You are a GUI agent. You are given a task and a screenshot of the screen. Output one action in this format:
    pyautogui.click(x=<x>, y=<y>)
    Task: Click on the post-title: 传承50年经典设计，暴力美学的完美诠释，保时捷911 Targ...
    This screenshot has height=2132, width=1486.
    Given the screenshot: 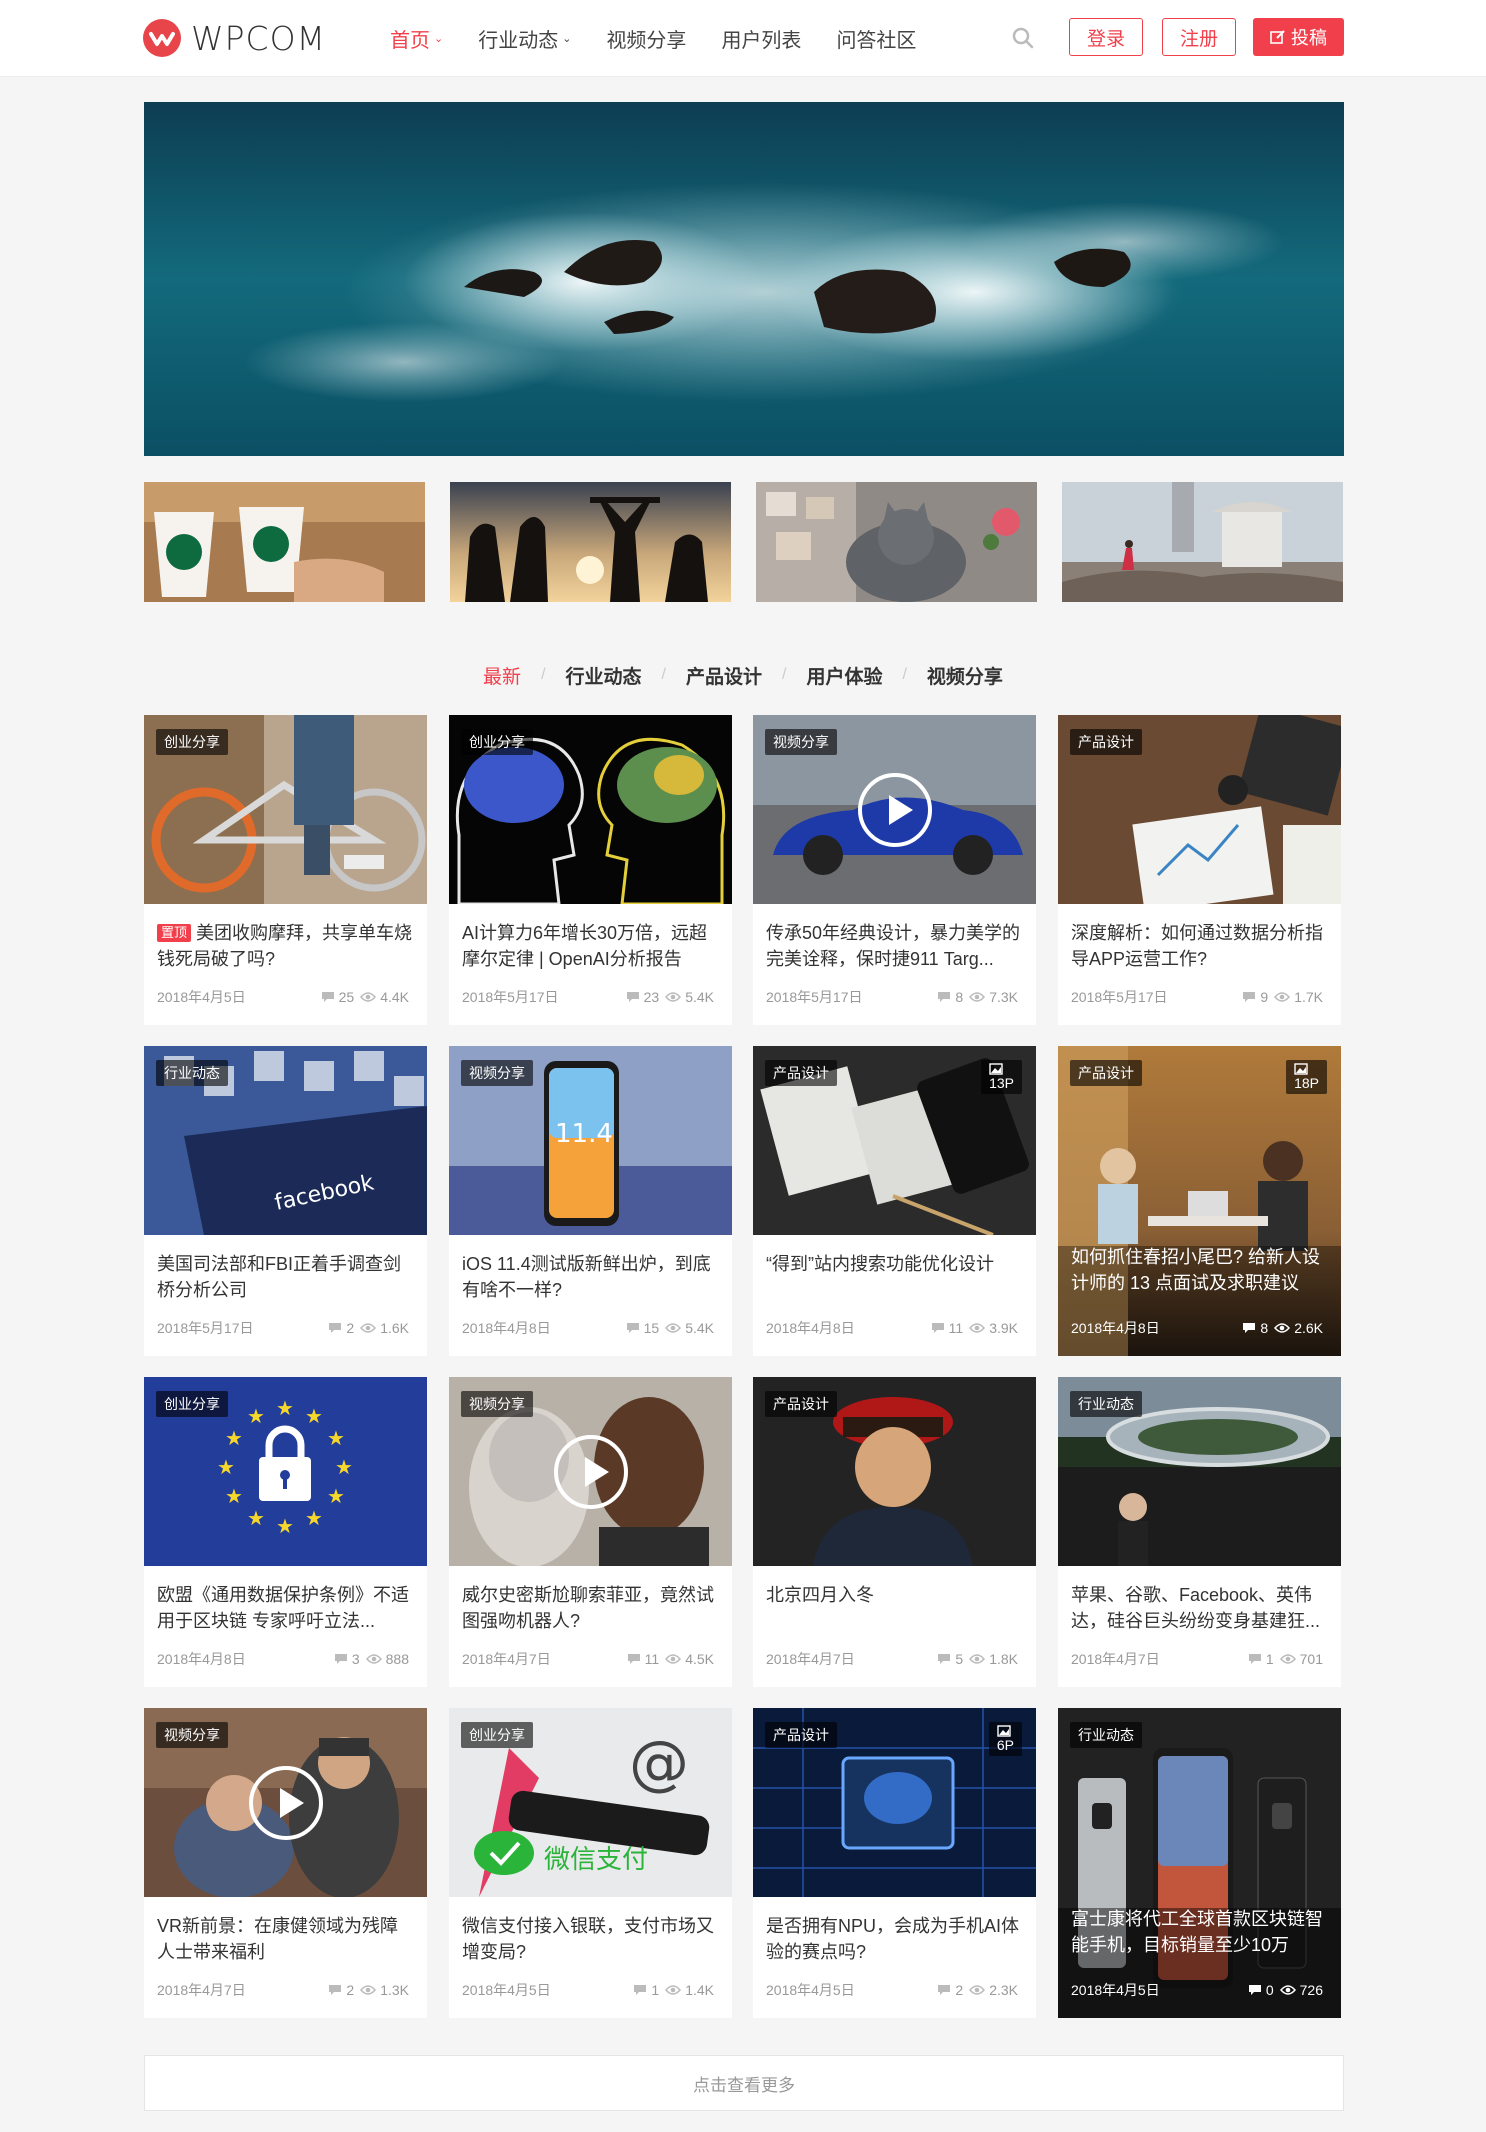 What is the action you would take?
    pyautogui.click(x=895, y=946)
    